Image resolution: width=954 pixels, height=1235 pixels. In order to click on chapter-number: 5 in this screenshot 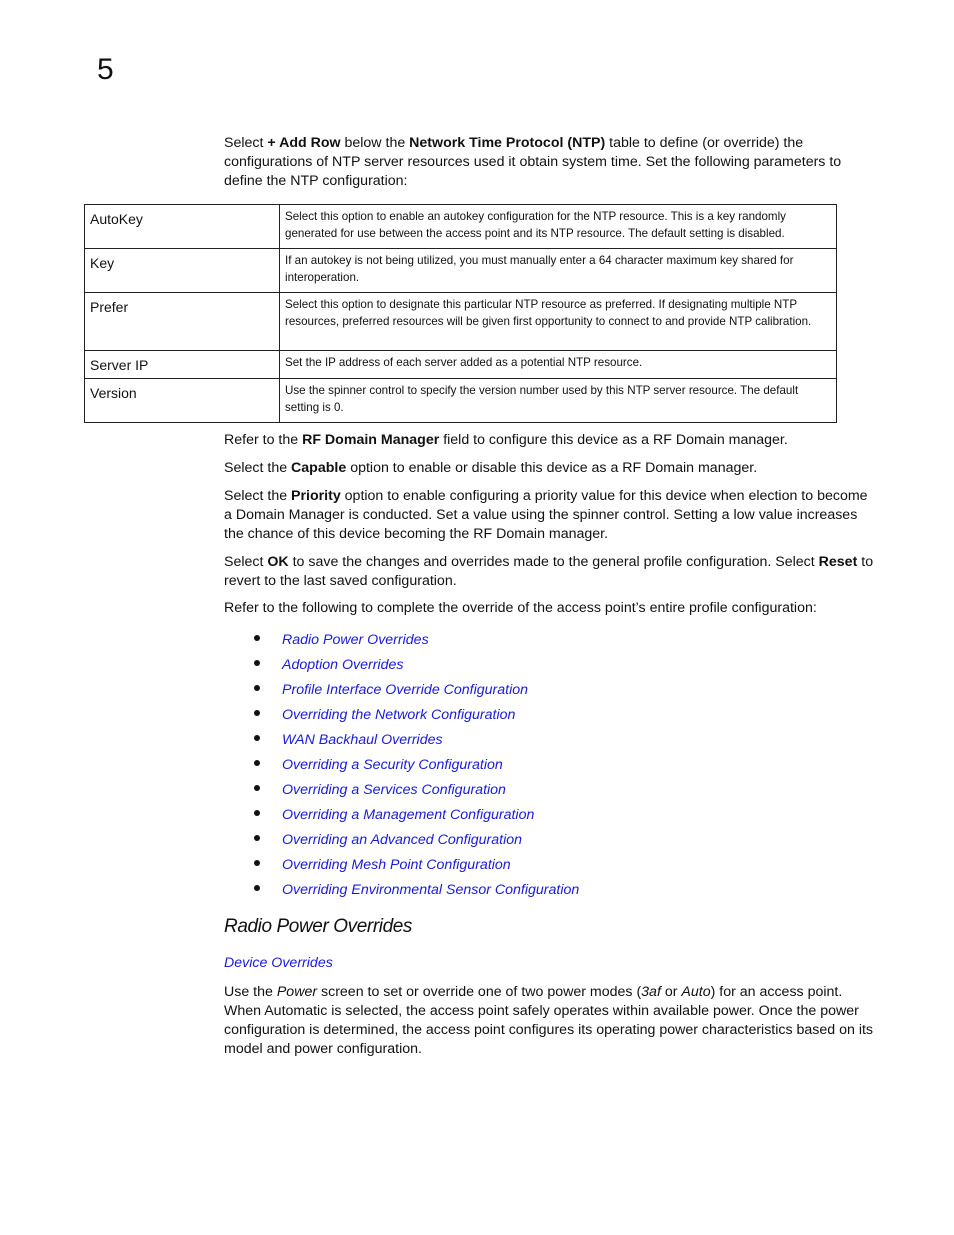, I will do `click(105, 69)`.